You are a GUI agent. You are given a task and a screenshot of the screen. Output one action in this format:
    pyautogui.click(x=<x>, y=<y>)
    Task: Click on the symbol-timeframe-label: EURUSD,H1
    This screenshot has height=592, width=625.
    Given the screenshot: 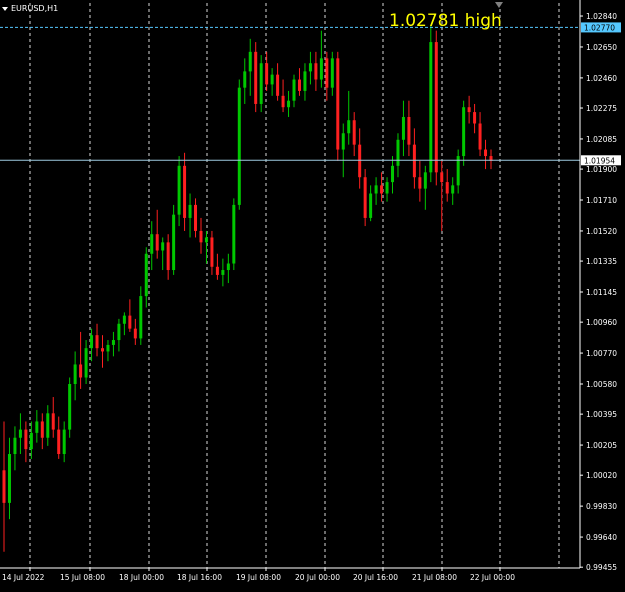 What is the action you would take?
    pyautogui.click(x=35, y=8)
    